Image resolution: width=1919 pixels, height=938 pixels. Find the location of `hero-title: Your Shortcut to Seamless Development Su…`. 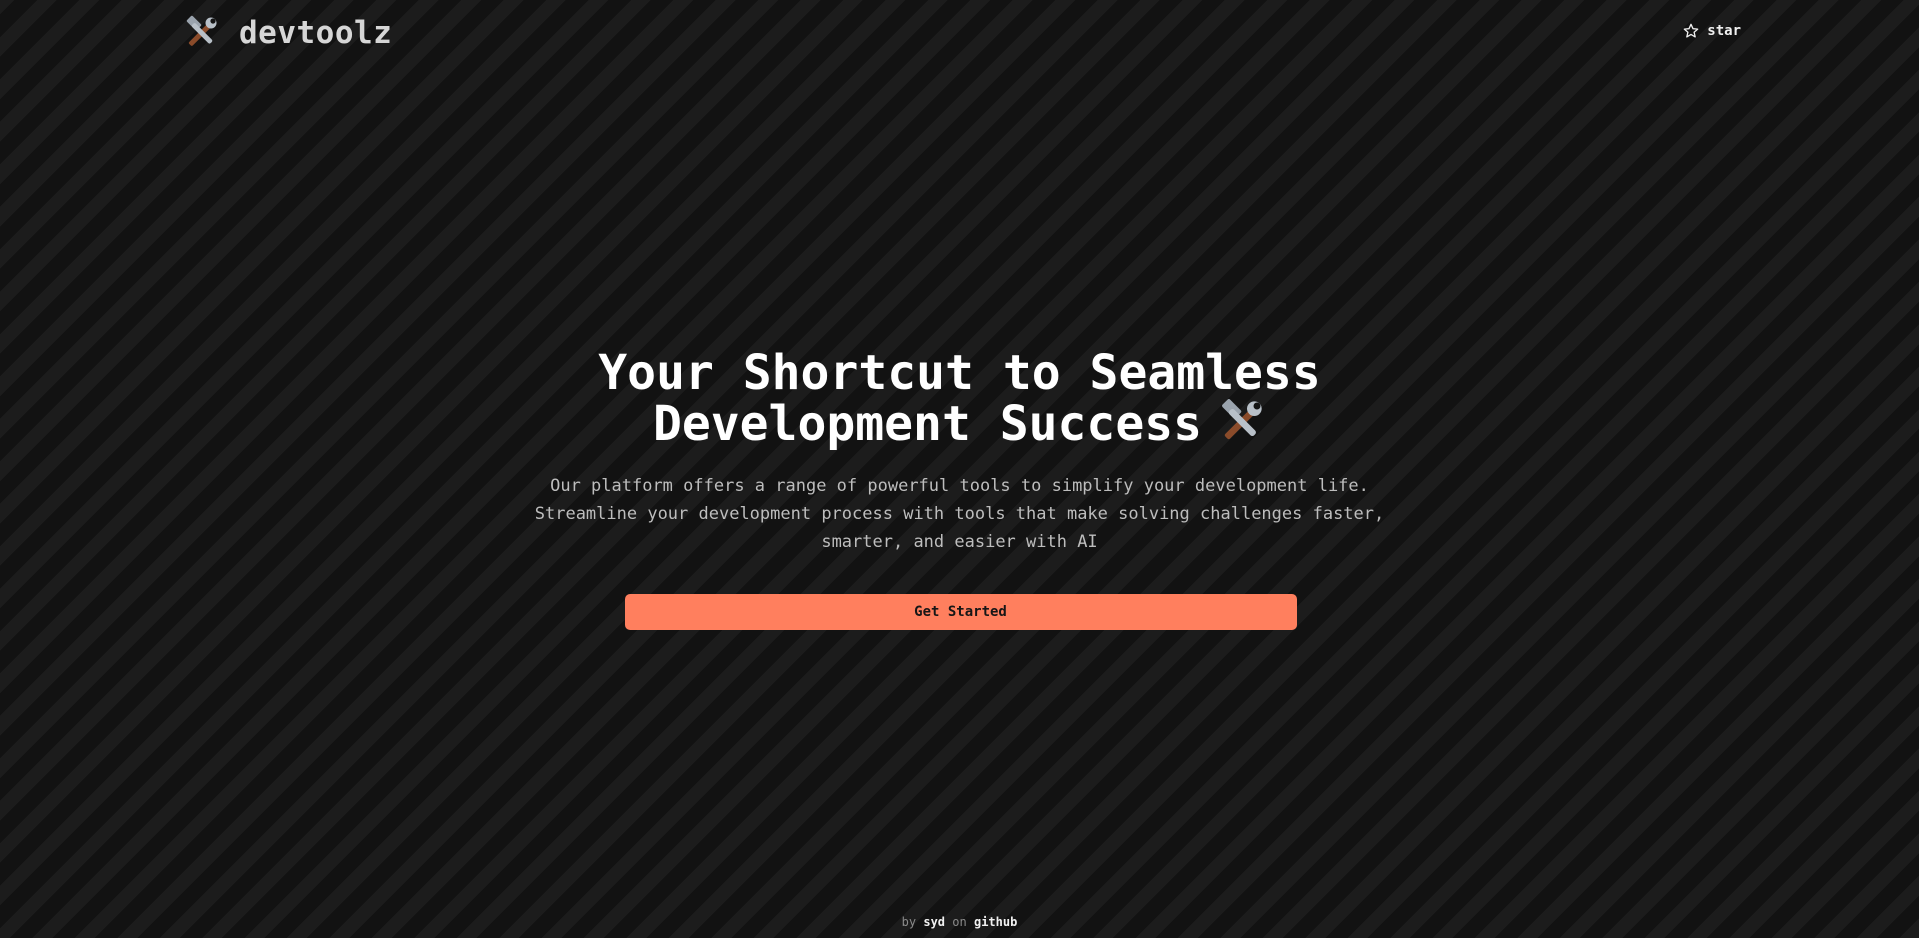

hero-title: Your Shortcut to Seamless Development Su… is located at coordinates (960, 398).